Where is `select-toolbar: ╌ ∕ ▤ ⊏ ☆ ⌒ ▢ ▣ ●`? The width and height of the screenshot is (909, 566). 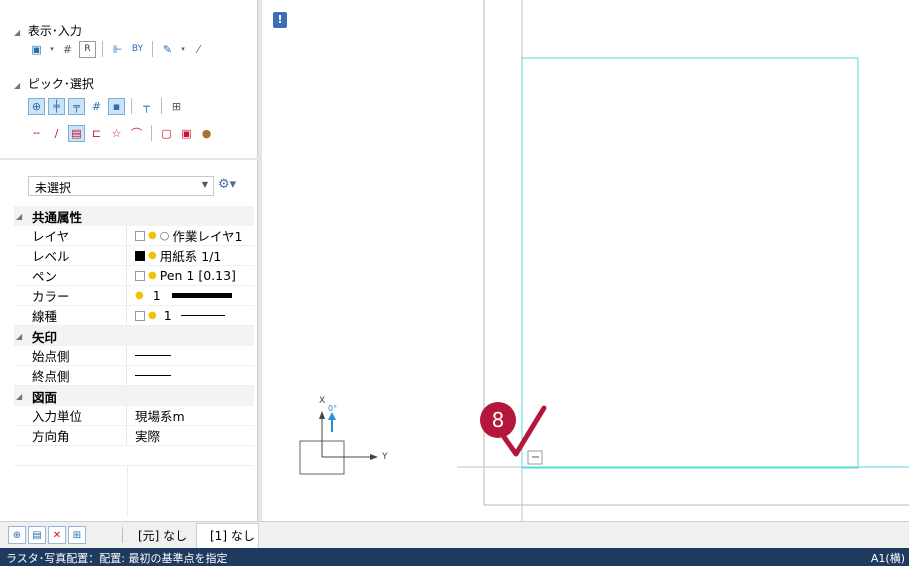
select-toolbar: ╌ ∕ ▤ ⊏ ☆ ⌒ ▢ ▣ ● is located at coordinates (121, 133).